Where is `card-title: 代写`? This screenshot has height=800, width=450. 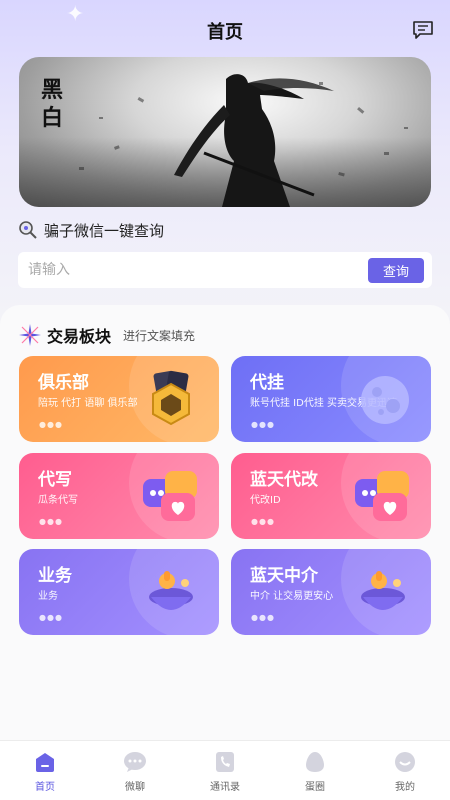 card-title: 代写 is located at coordinates (55, 480).